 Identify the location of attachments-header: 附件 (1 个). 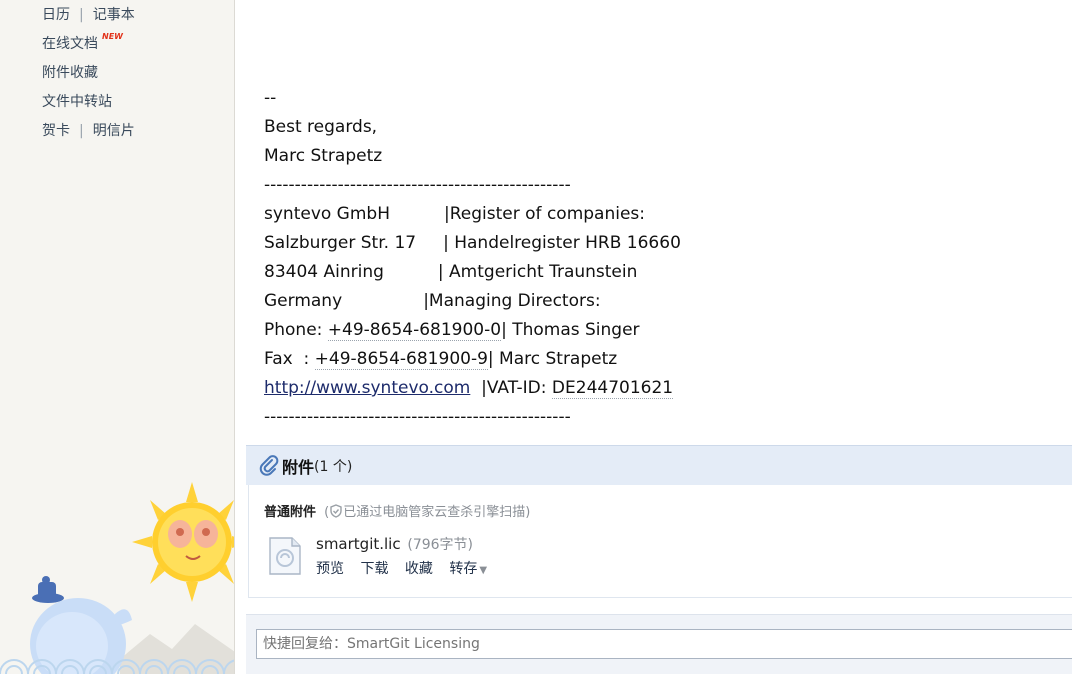
(659, 465).